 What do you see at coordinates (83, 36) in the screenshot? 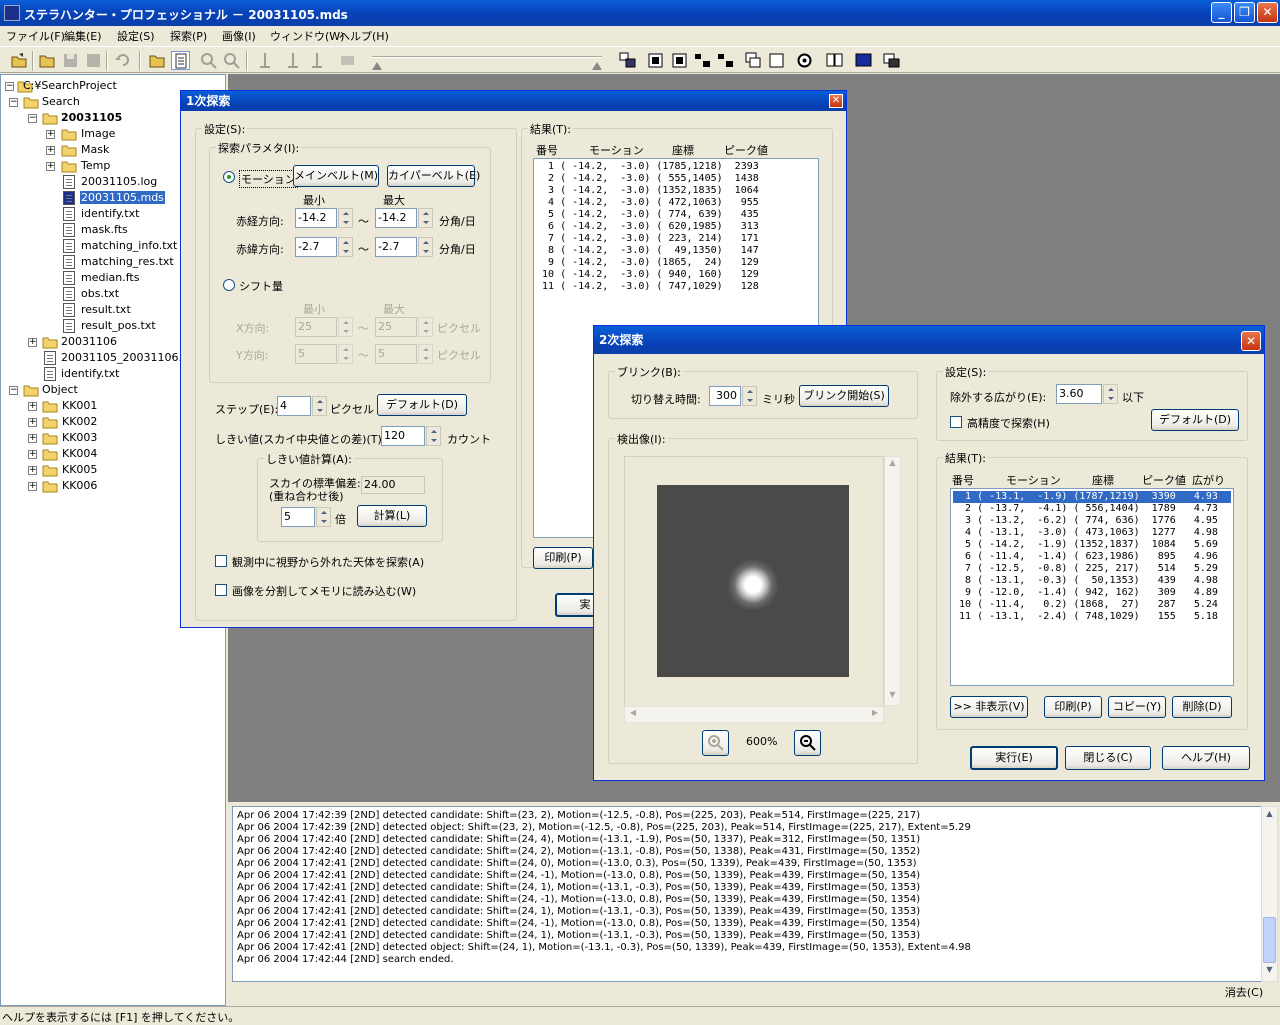
I see `menu-edit: 編集(E)` at bounding box center [83, 36].